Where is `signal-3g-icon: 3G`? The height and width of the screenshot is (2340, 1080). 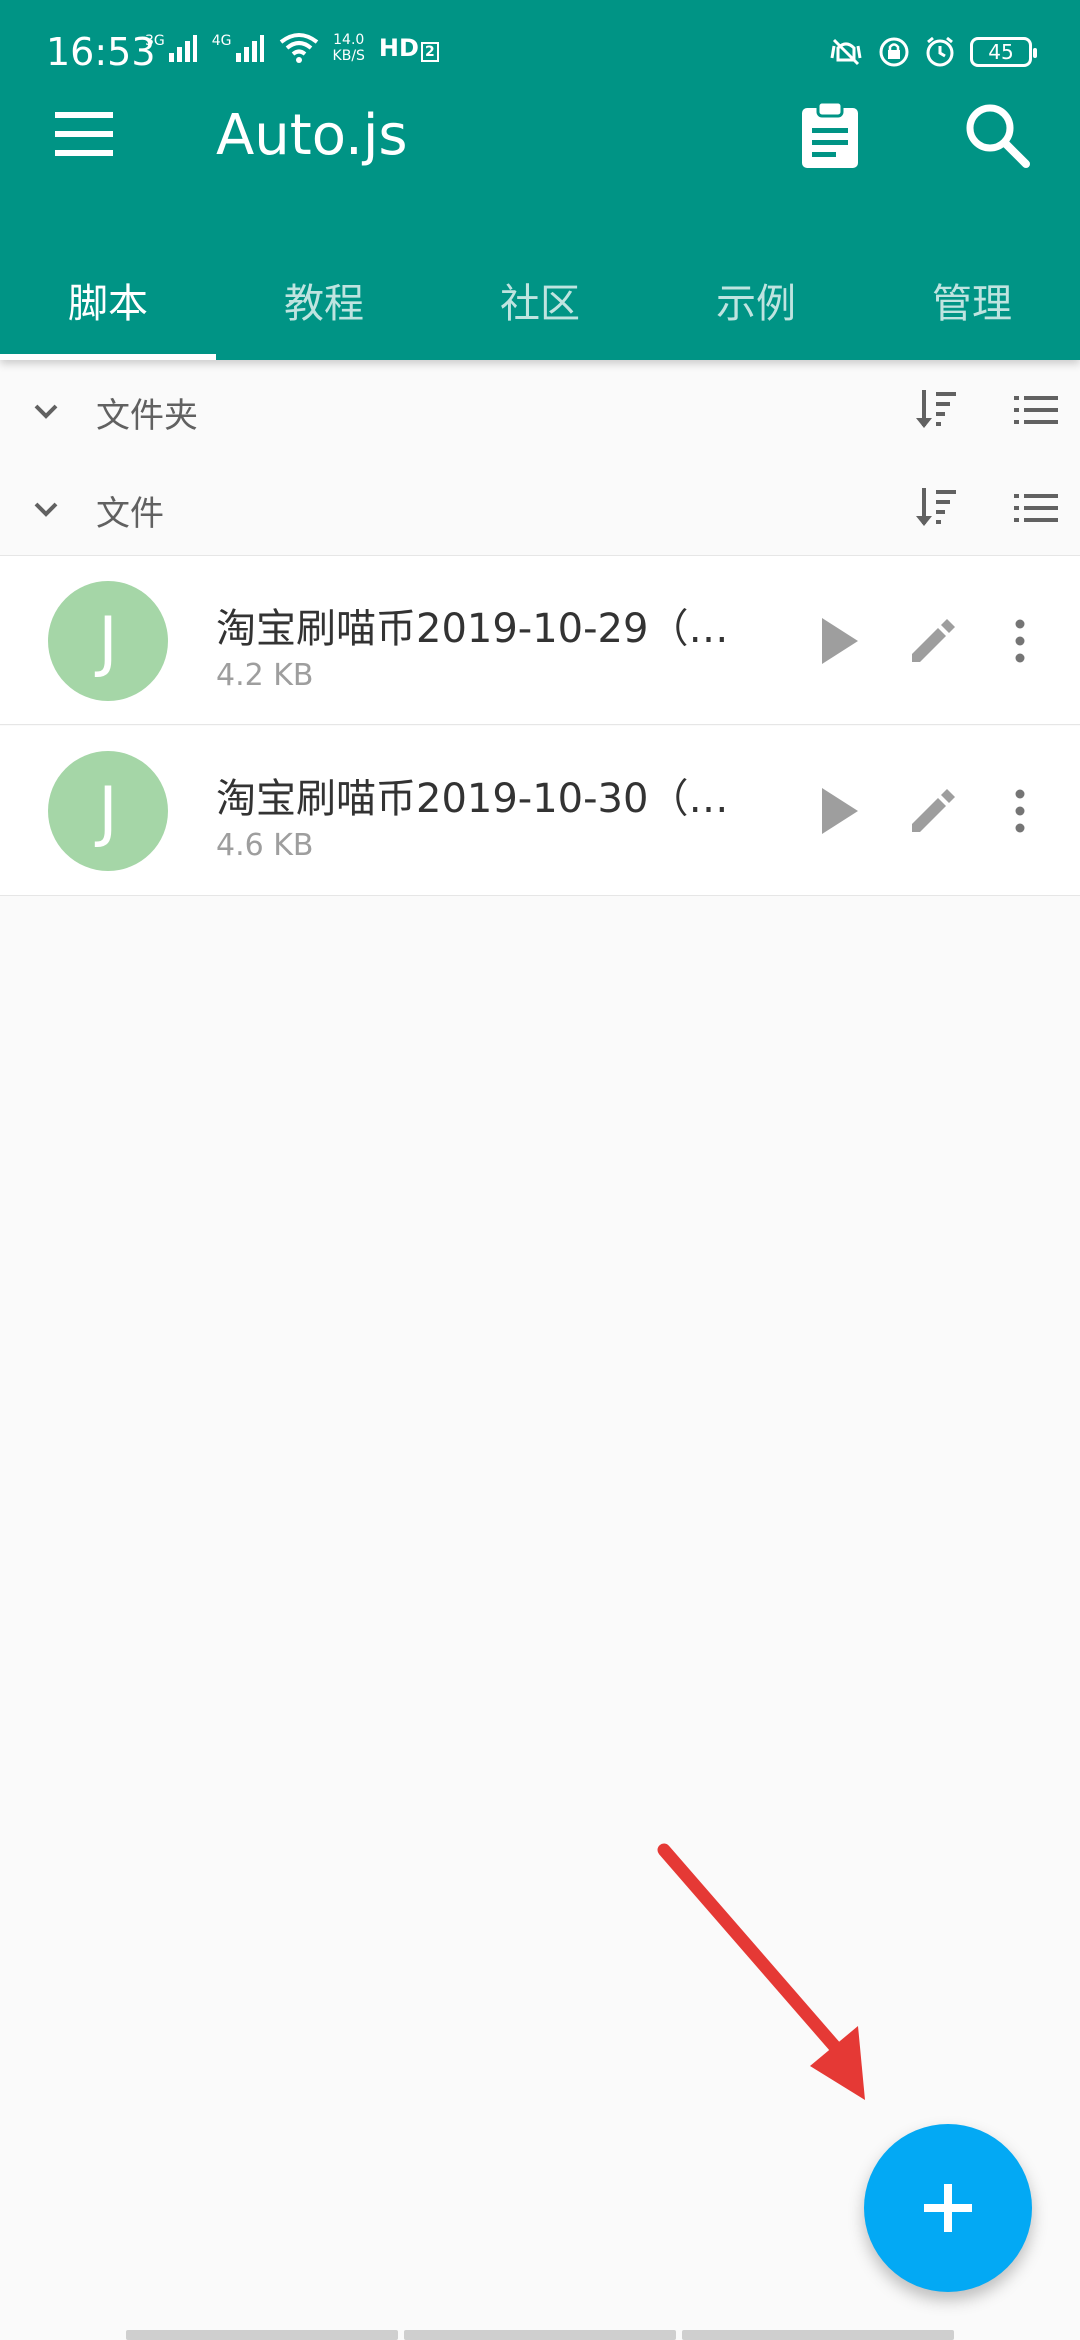
signal-3g-icon: 3G is located at coordinates (171, 48).